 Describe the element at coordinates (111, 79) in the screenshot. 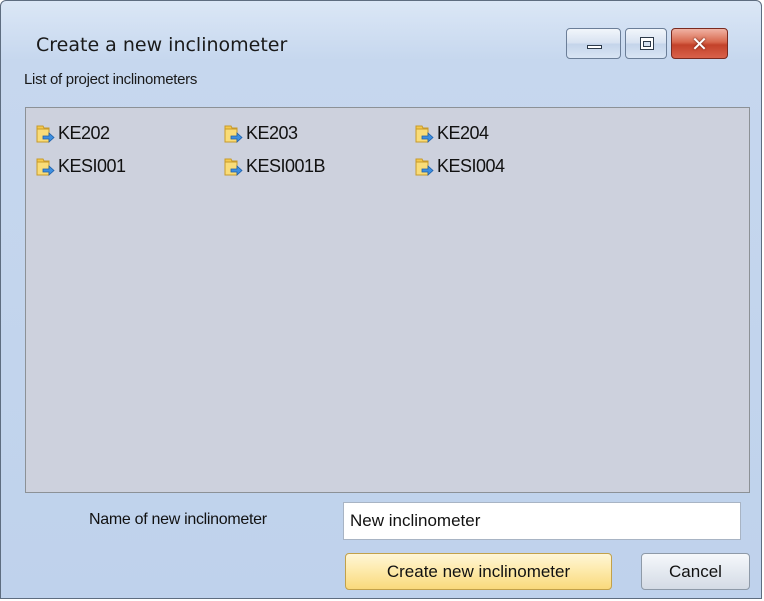

I see `list-label: List of project inclinometers` at that location.